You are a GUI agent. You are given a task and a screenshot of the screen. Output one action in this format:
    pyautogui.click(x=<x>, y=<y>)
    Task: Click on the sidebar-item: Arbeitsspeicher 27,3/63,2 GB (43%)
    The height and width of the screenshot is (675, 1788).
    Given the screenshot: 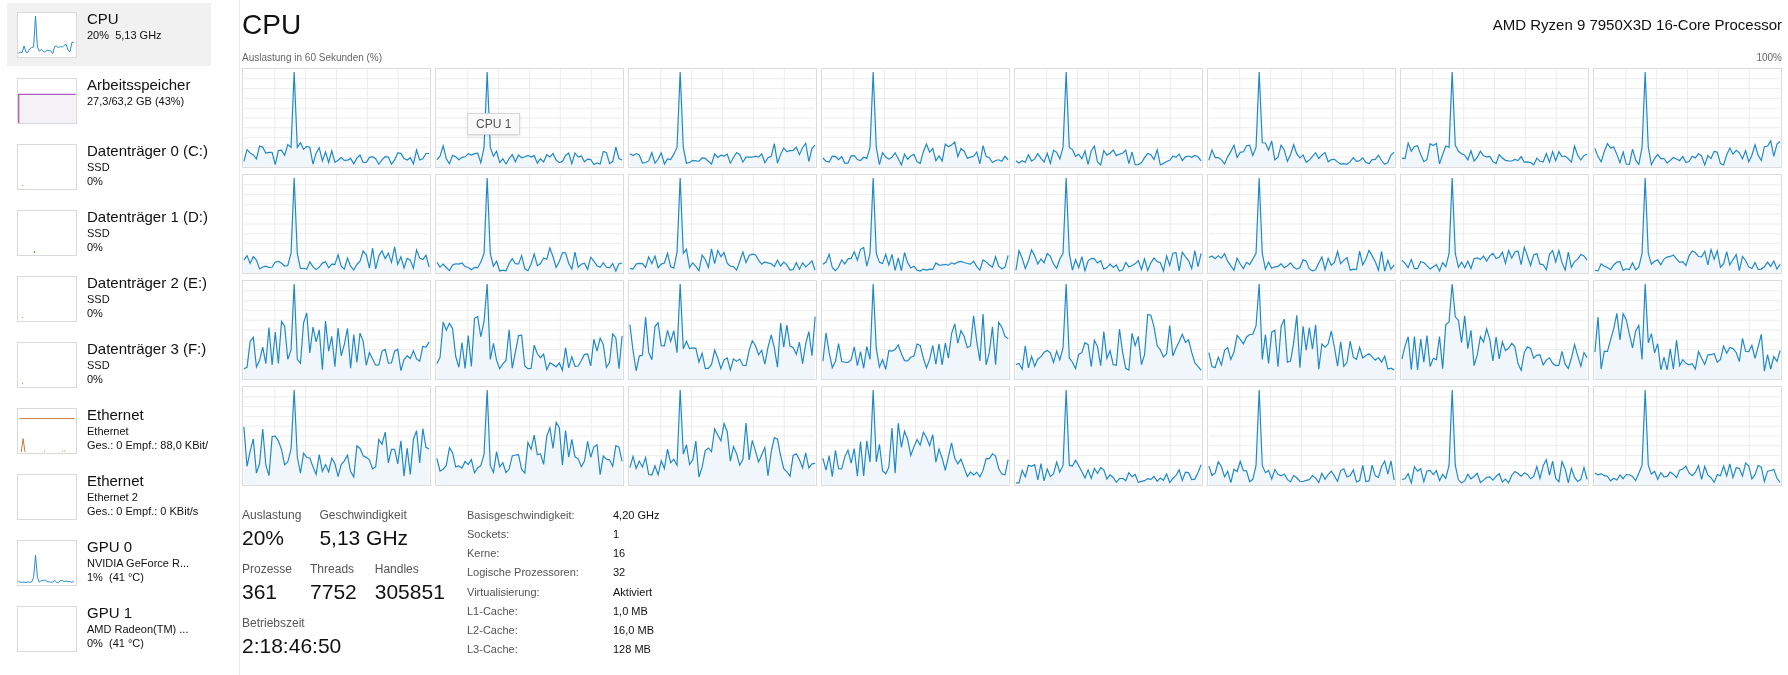 What is the action you would take?
    pyautogui.click(x=109, y=100)
    